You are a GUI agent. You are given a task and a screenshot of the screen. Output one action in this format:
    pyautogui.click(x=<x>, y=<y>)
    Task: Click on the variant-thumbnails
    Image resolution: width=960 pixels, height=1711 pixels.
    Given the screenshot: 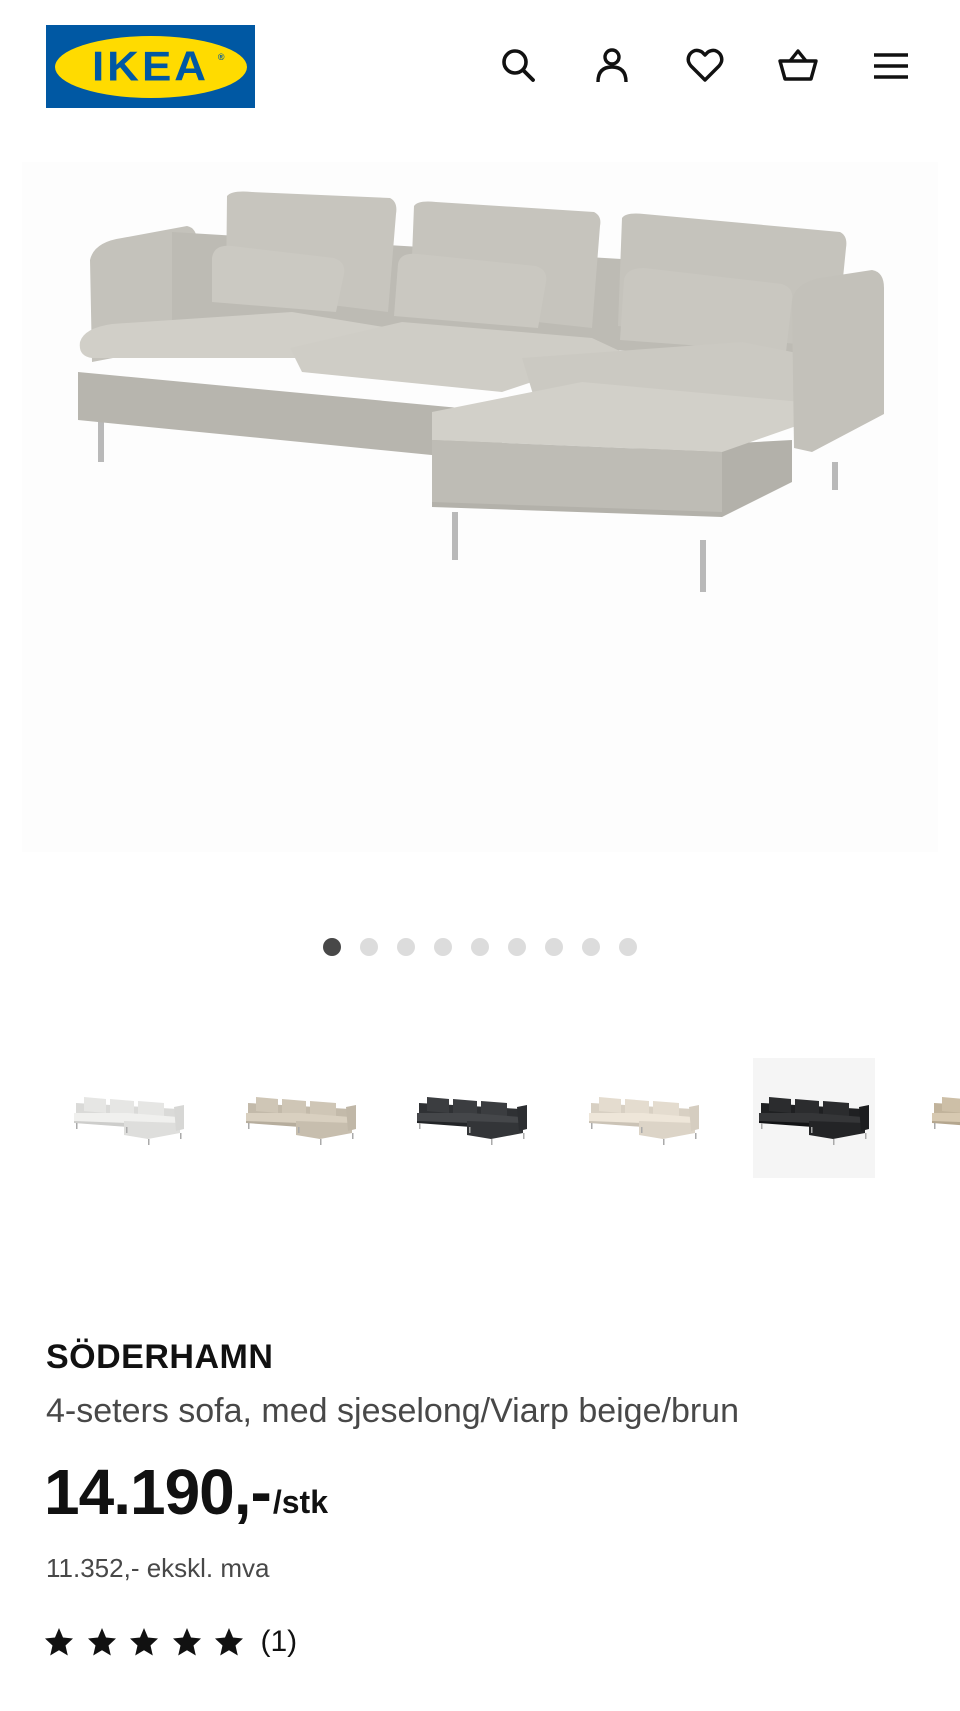 What is the action you would take?
    pyautogui.click(x=480, y=1120)
    